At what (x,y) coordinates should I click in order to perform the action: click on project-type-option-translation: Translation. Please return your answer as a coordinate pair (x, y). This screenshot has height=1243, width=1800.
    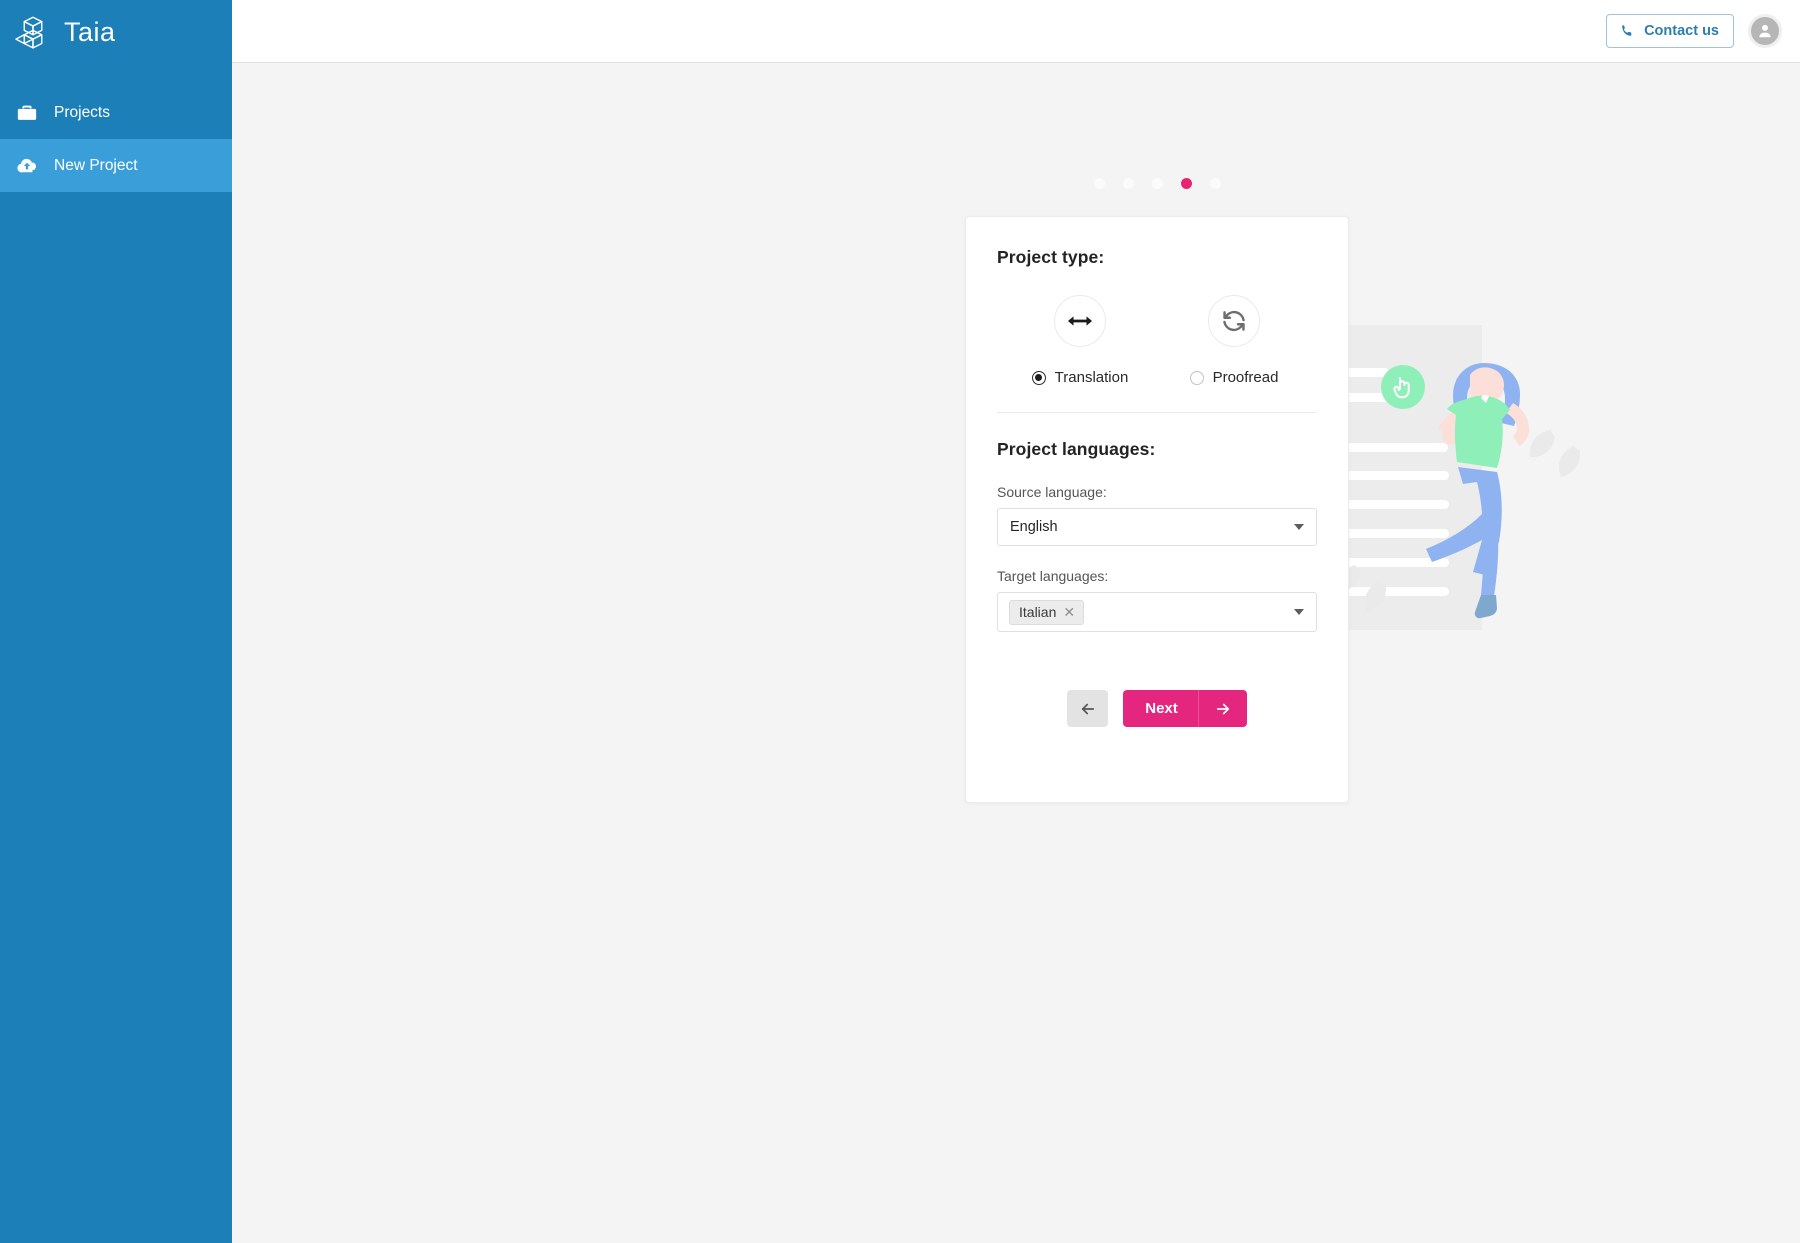
    Looking at the image, I should click on (1080, 340).